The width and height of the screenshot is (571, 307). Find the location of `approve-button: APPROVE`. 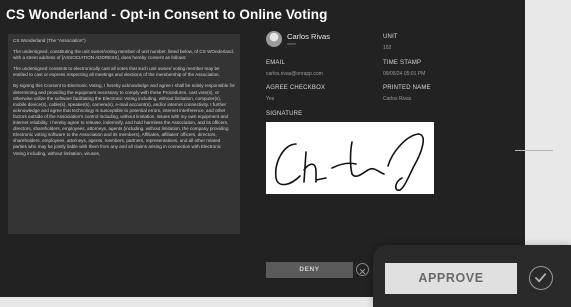

approve-button: APPROVE is located at coordinates (451, 278).